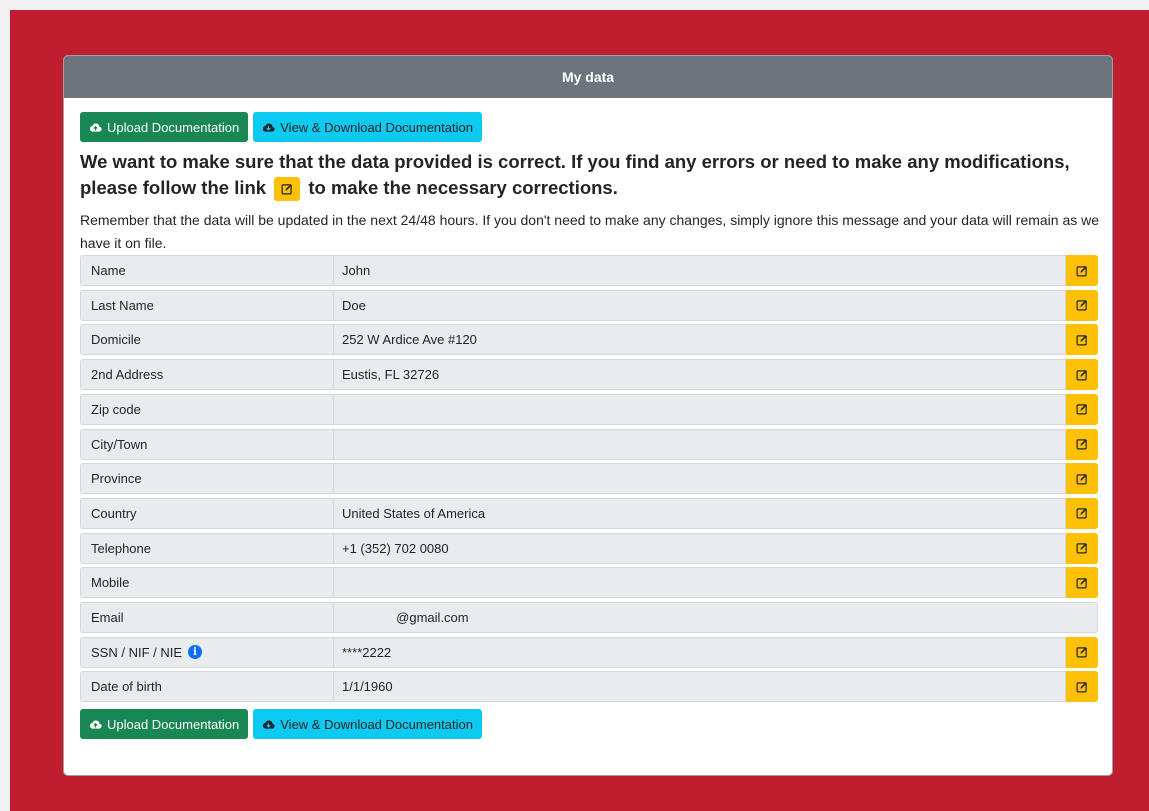 The height and width of the screenshot is (811, 1149). I want to click on field-label-text: Mobile, so click(110, 583).